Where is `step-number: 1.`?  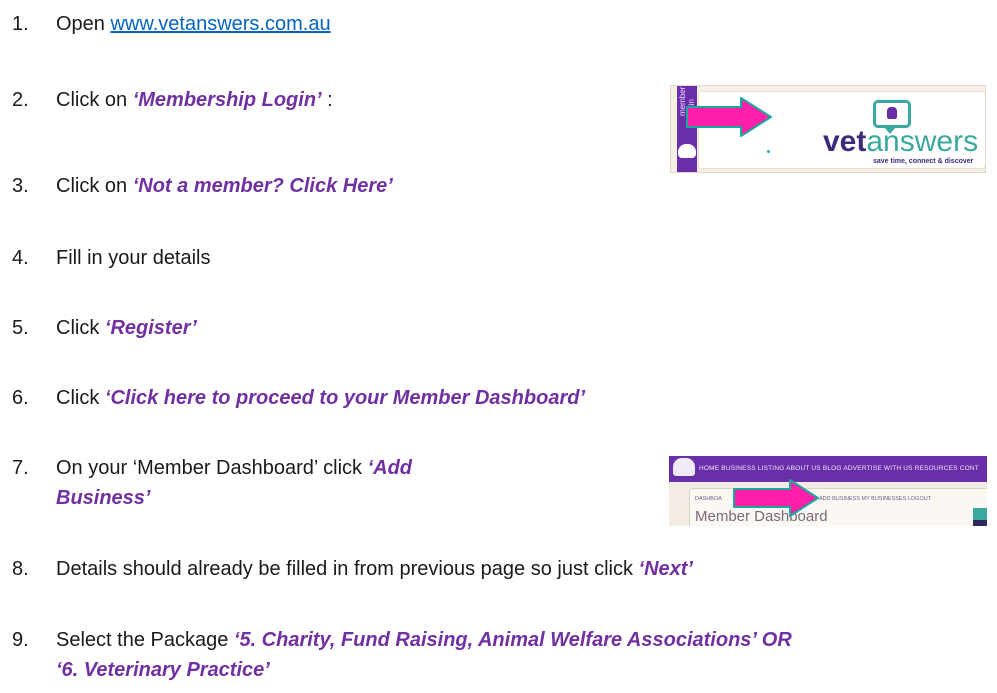
step-number: 1. is located at coordinates (20, 24).